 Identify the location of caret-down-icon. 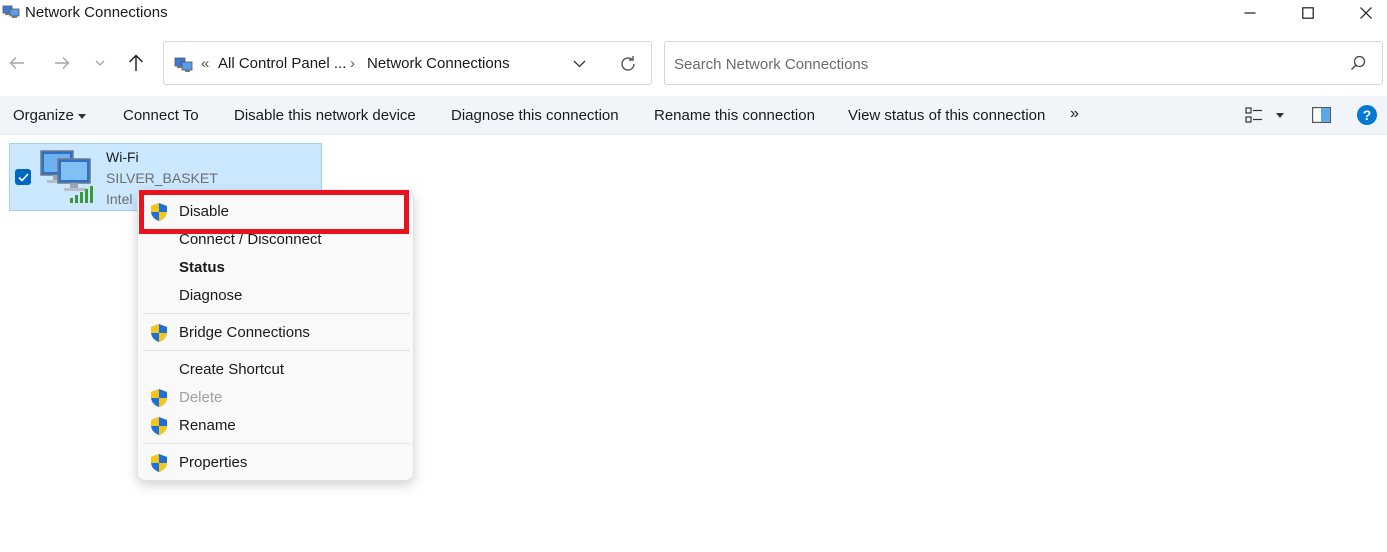
(82, 116).